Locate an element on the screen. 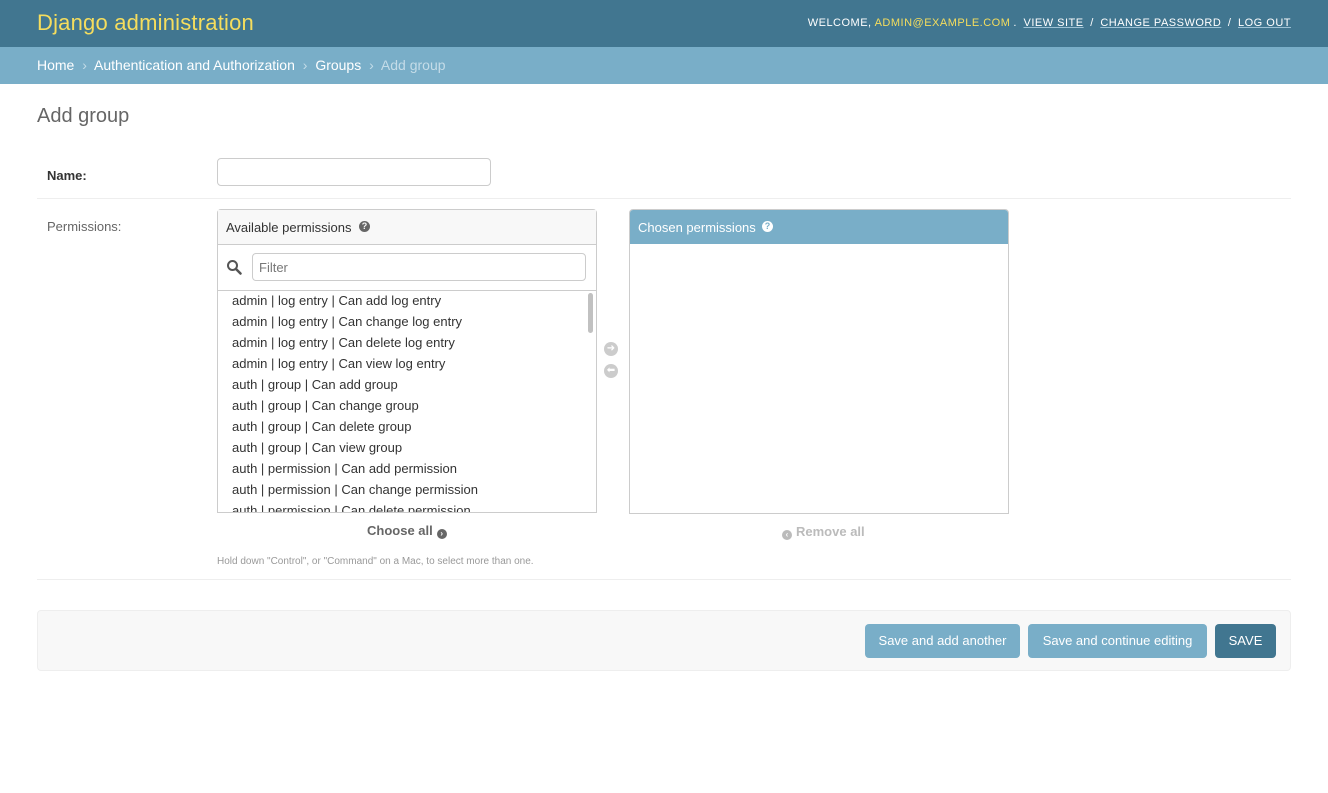 The width and height of the screenshot is (1328, 793). remove-arrow-icon: ⬅ is located at coordinates (611, 371).